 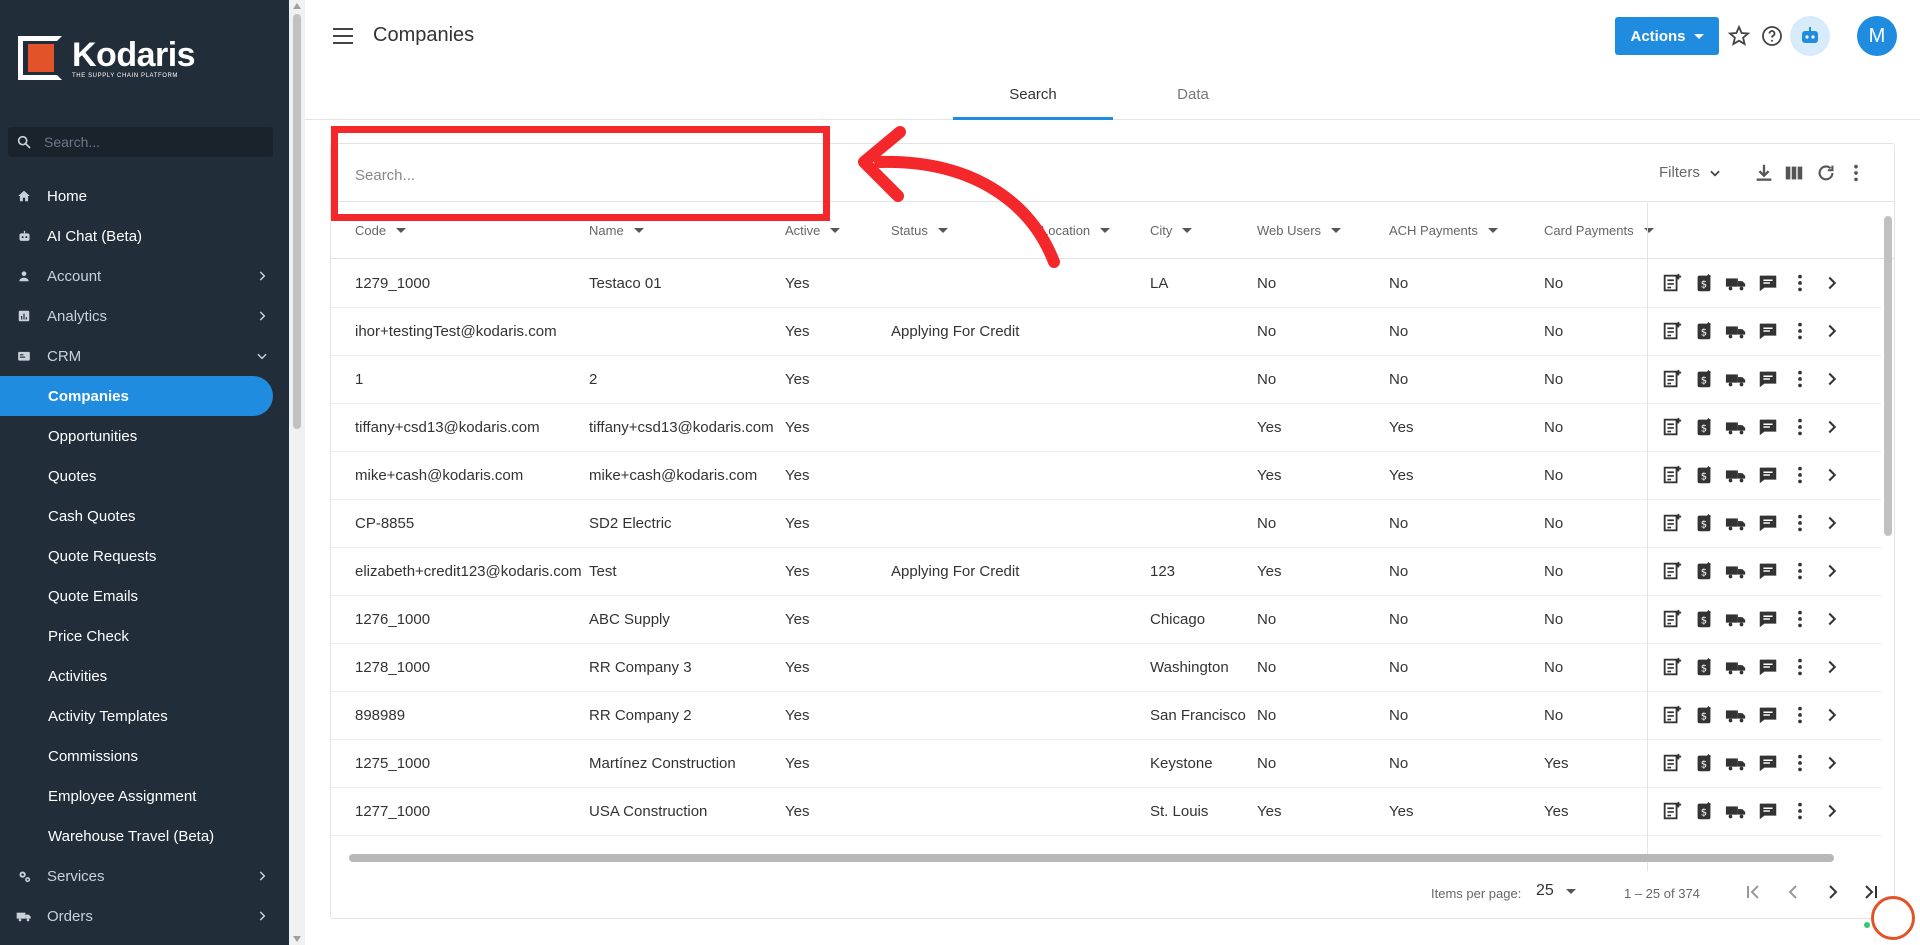 What do you see at coordinates (136, 396) in the screenshot?
I see `sidebar-item-companies: Companies` at bounding box center [136, 396].